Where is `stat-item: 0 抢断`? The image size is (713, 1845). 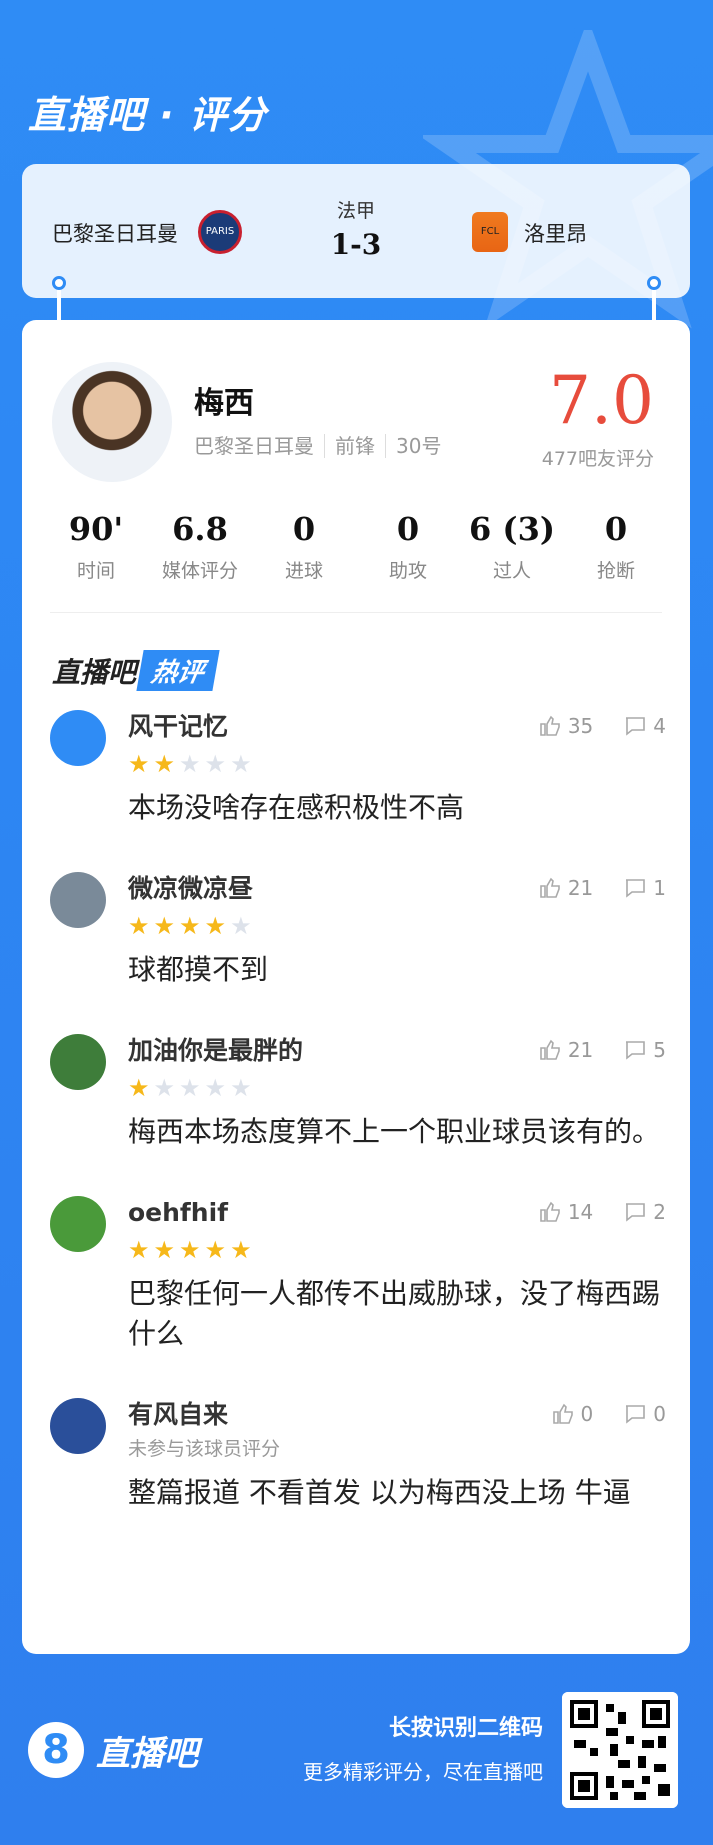 stat-item: 0 抢断 is located at coordinates (616, 546).